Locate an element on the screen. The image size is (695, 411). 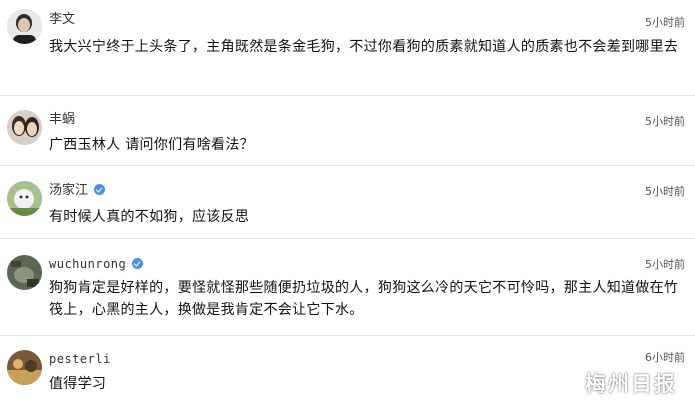
watermark: 梅州日报 is located at coordinates (613, 383).